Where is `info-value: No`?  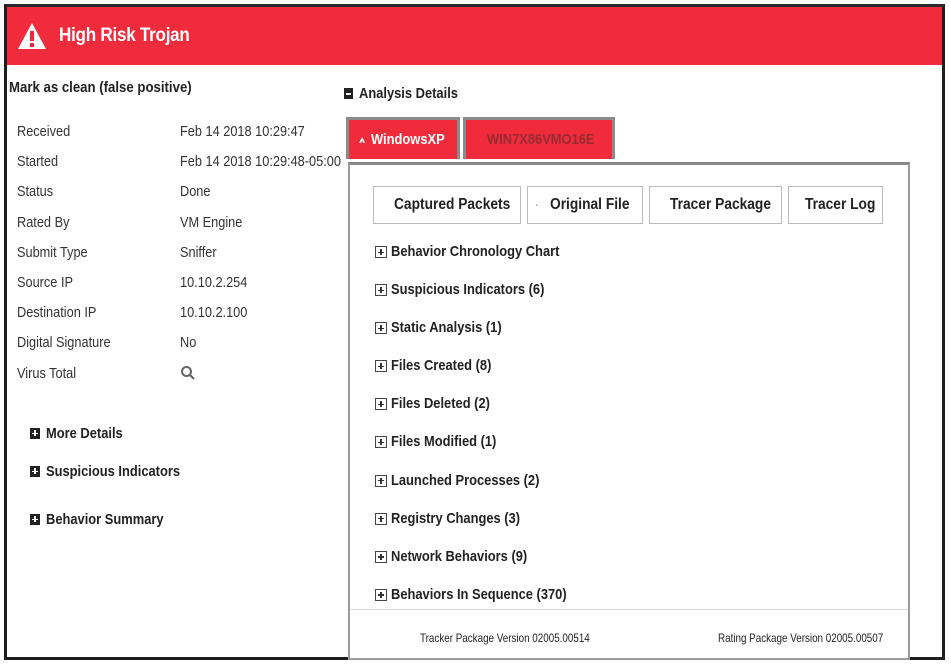
info-value: No is located at coordinates (188, 343).